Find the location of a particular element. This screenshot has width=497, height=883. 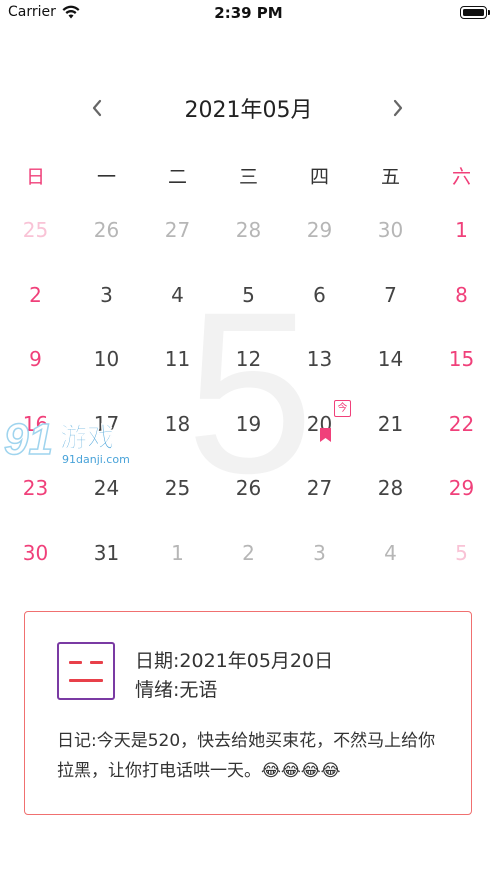

calendar-day-number: 11 is located at coordinates (177, 359).